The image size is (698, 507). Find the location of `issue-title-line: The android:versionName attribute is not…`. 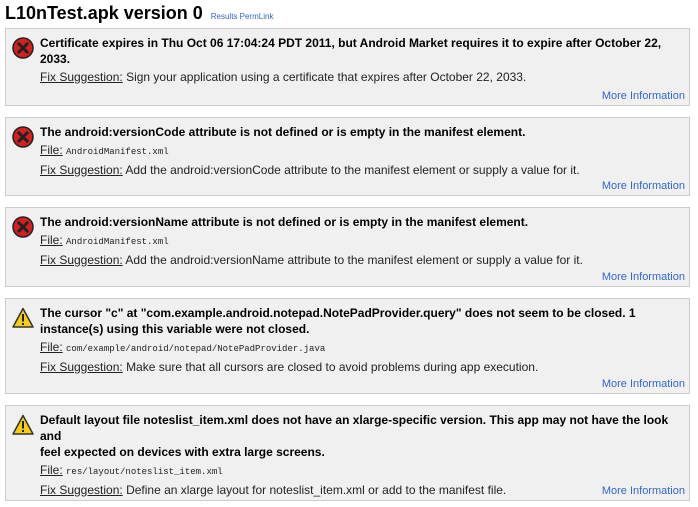

issue-title-line: The android:versionName attribute is not… is located at coordinates (284, 222).